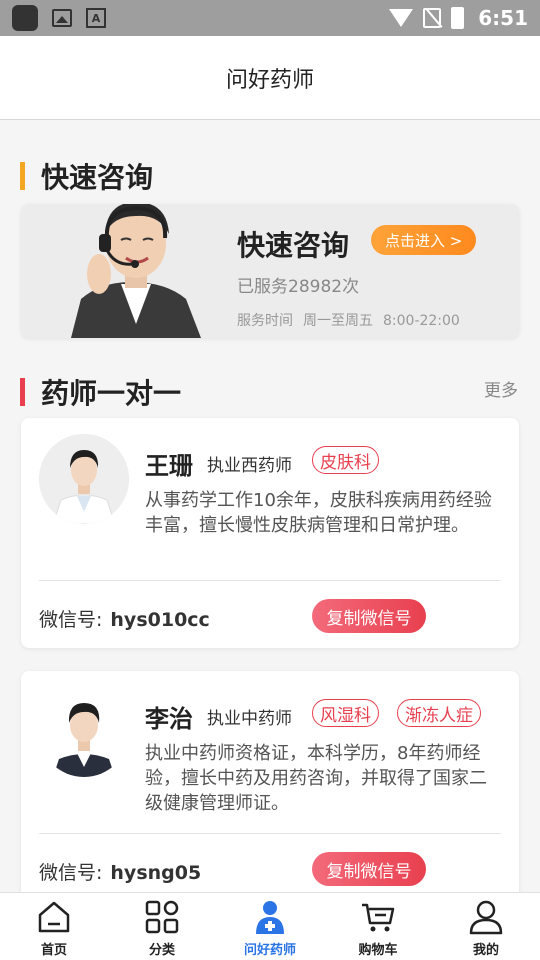  I want to click on nav-label: 首页, so click(53, 950).